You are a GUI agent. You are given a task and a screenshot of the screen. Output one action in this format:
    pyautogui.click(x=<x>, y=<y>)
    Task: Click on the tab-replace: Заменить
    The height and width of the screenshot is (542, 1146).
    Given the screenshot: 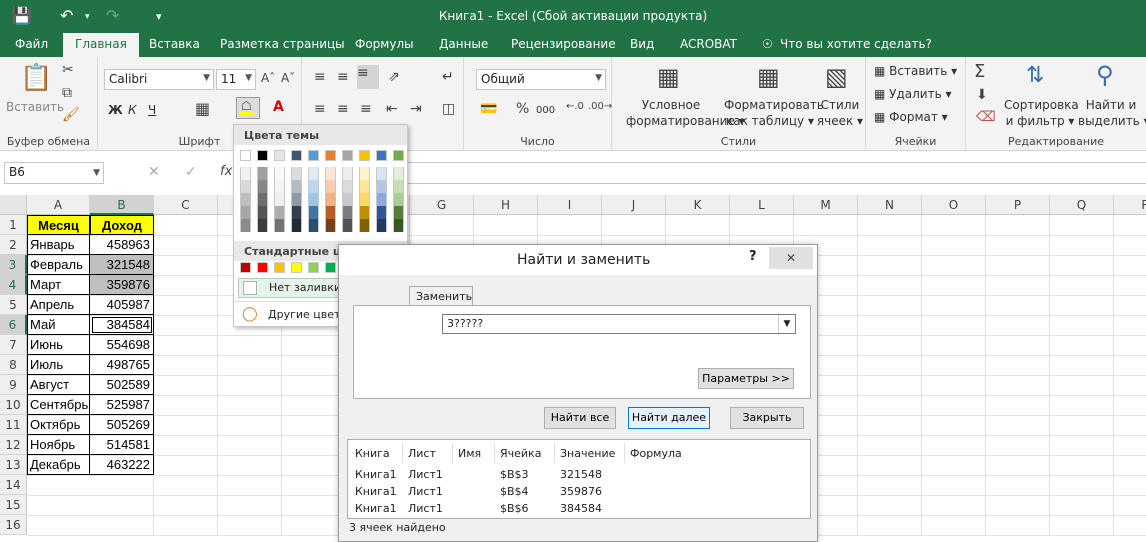 What is the action you would take?
    pyautogui.click(x=441, y=296)
    